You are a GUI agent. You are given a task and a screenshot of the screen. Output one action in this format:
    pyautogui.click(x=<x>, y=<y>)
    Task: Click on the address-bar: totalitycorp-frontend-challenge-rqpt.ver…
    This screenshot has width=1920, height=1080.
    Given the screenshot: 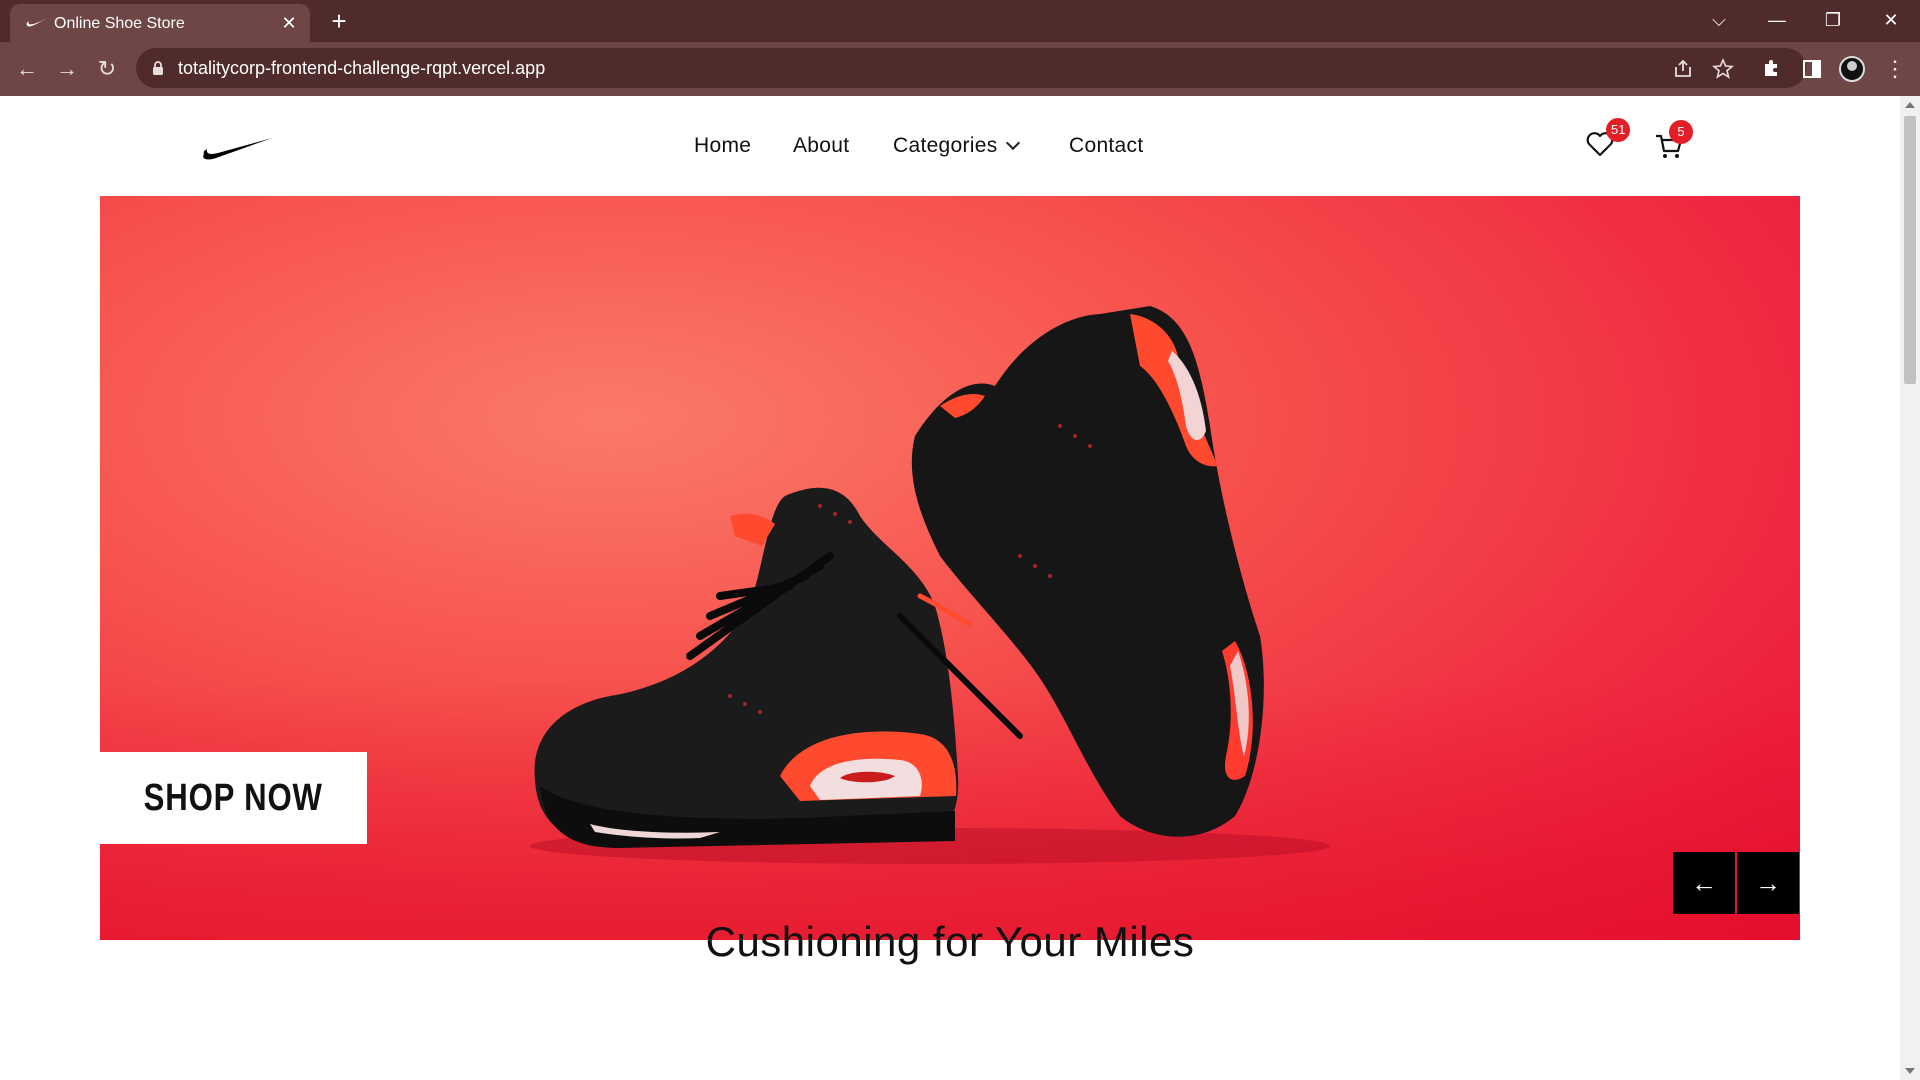 What is the action you would take?
    pyautogui.click(x=971, y=68)
    